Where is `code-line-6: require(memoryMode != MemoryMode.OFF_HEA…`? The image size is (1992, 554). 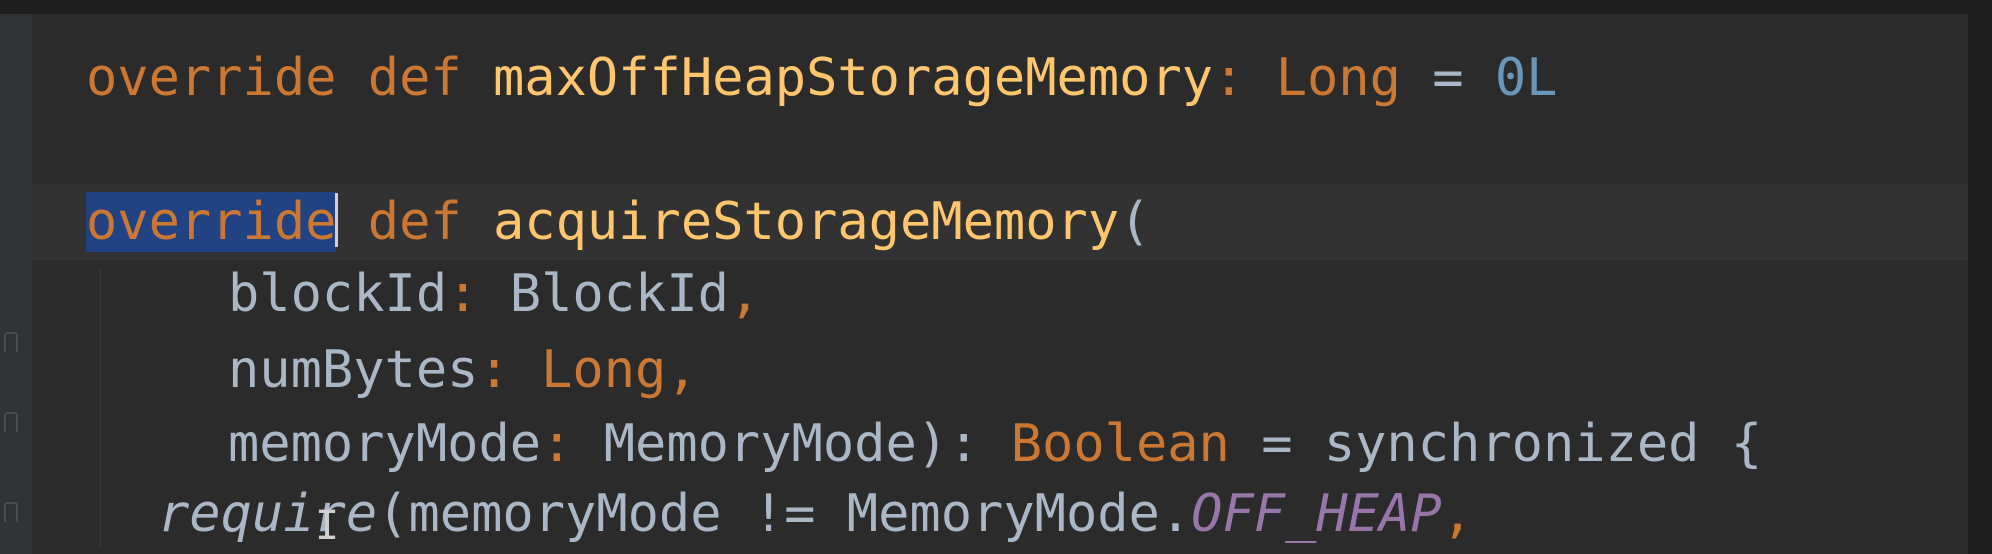 code-line-6: require(memoryMode != MemoryMode.OFF_HEA… is located at coordinates (815, 514).